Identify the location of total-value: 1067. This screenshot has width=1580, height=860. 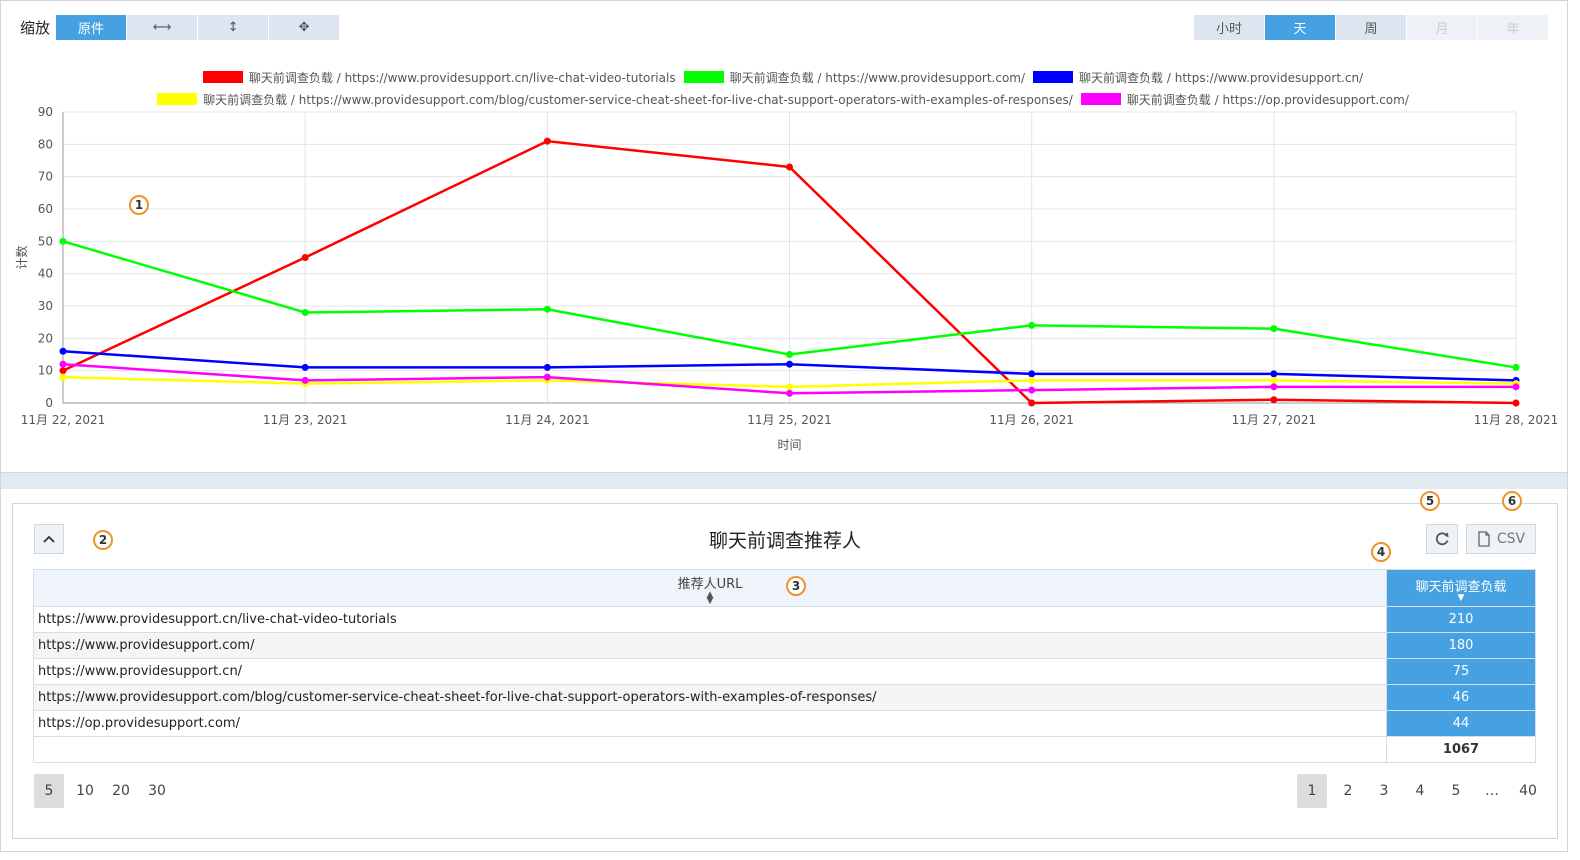
(1461, 749).